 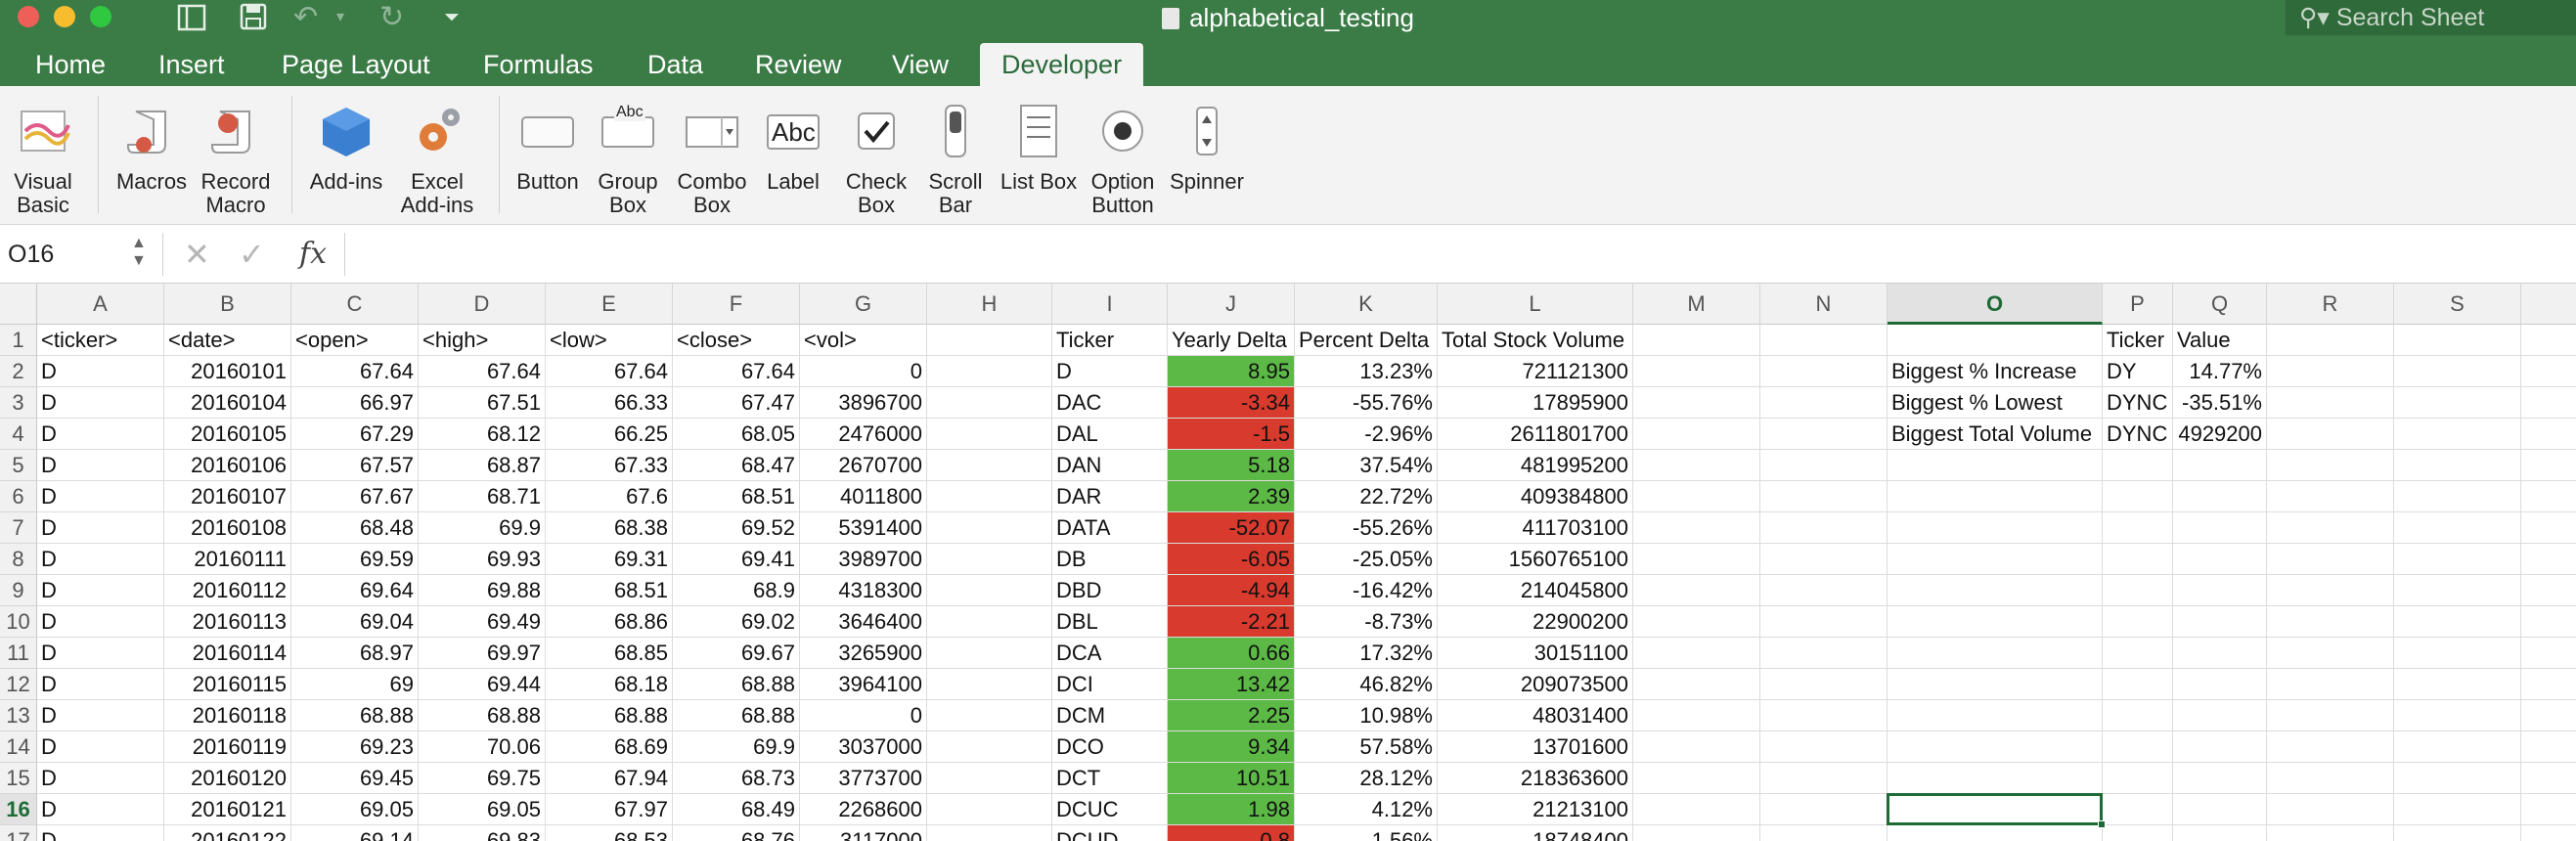 What do you see at coordinates (346, 156) in the screenshot?
I see `add-ins-button: Add-ins` at bounding box center [346, 156].